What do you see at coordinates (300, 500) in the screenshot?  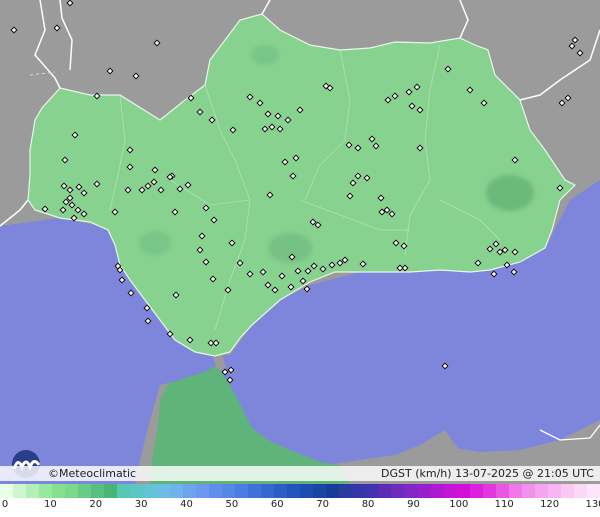 I see `color-legend: 0 10 20 30 40 50 60 70 80 90 100 110 120 130` at bounding box center [300, 500].